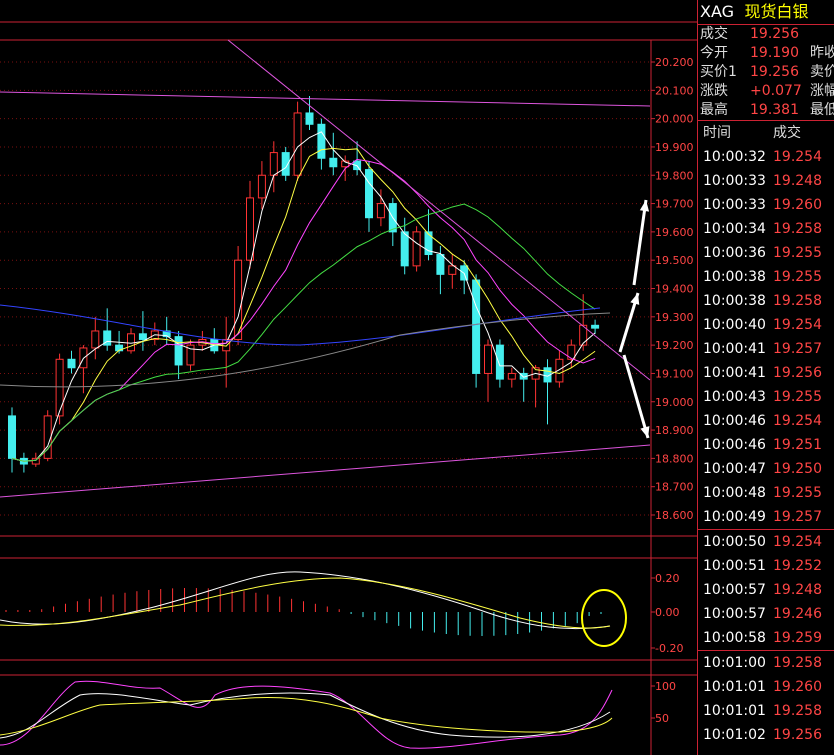 This screenshot has width=834, height=755. I want to click on ticks-header-price: 成交, so click(787, 133).